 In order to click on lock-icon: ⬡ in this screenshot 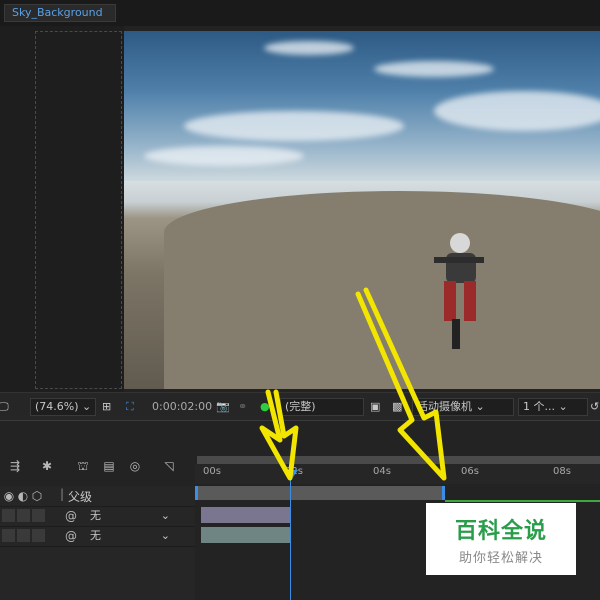, I will do `click(37, 496)`.